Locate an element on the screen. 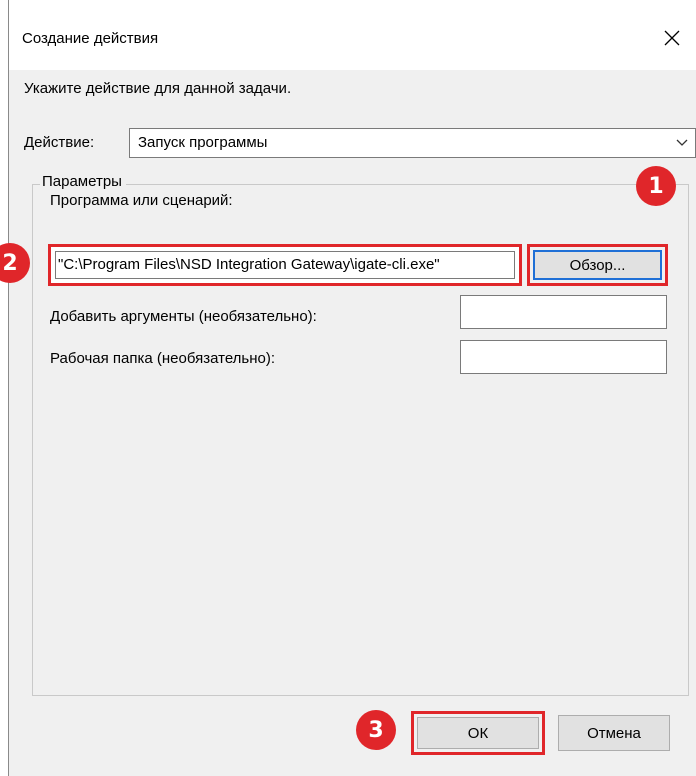 Image resolution: width=696 pixels, height=776 pixels. instruction-text: Укажите действие для данной задачи. is located at coordinates (158, 88).